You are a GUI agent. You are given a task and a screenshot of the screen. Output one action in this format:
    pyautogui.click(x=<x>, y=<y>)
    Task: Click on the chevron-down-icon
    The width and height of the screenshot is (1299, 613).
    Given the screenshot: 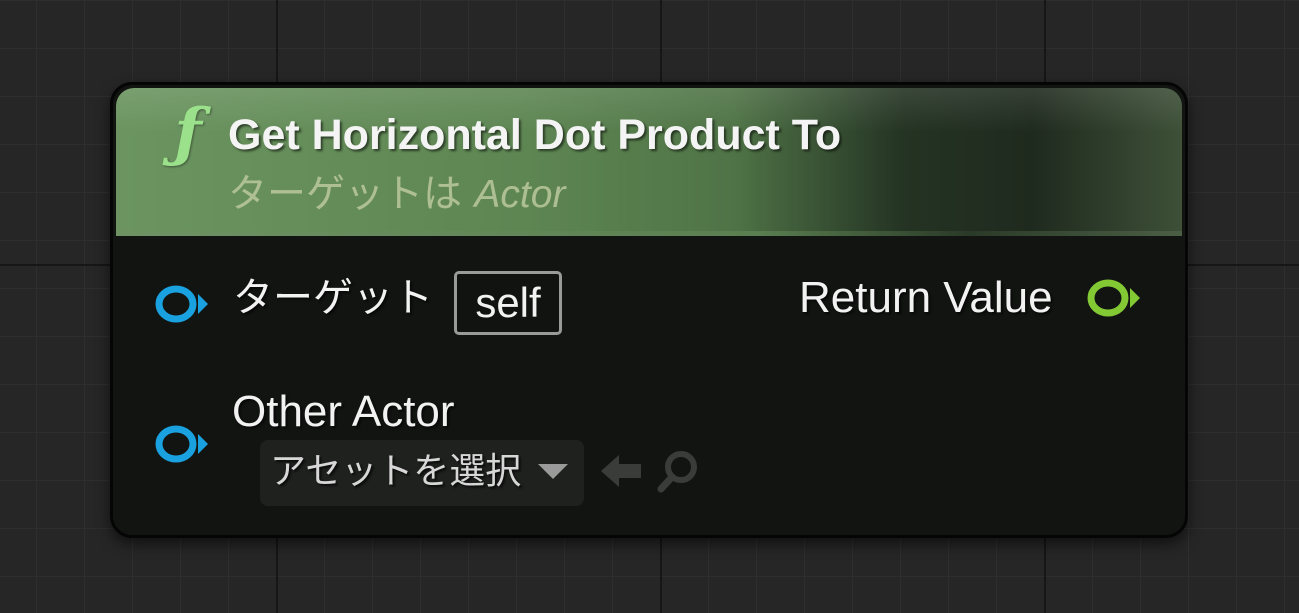 What is the action you would take?
    pyautogui.click(x=553, y=471)
    